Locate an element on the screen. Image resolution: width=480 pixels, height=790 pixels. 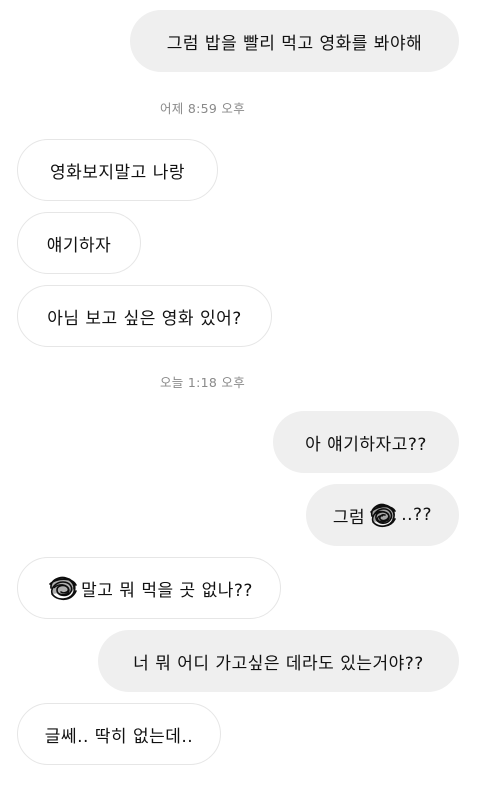
incoming-message: 글쎄.. 딱히 없는데.. is located at coordinates (119, 734).